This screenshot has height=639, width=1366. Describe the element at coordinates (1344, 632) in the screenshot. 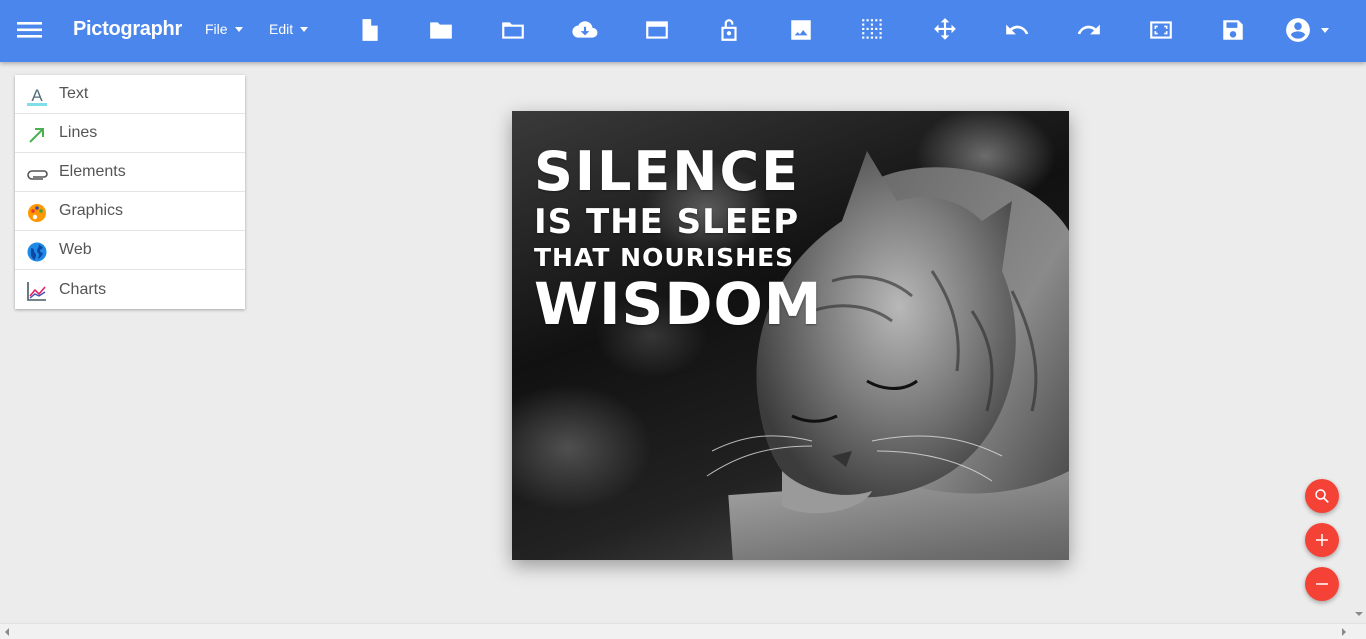

I see `scroll-right-arrow-icon` at that location.